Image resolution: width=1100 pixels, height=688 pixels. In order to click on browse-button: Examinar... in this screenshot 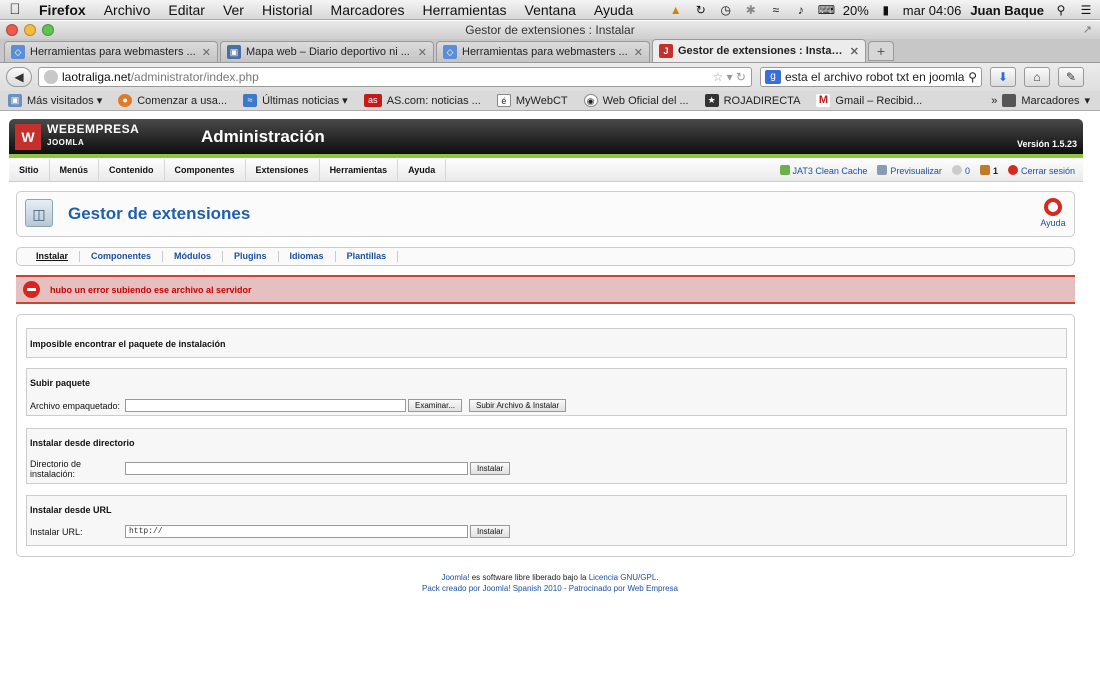, I will do `click(435, 405)`.